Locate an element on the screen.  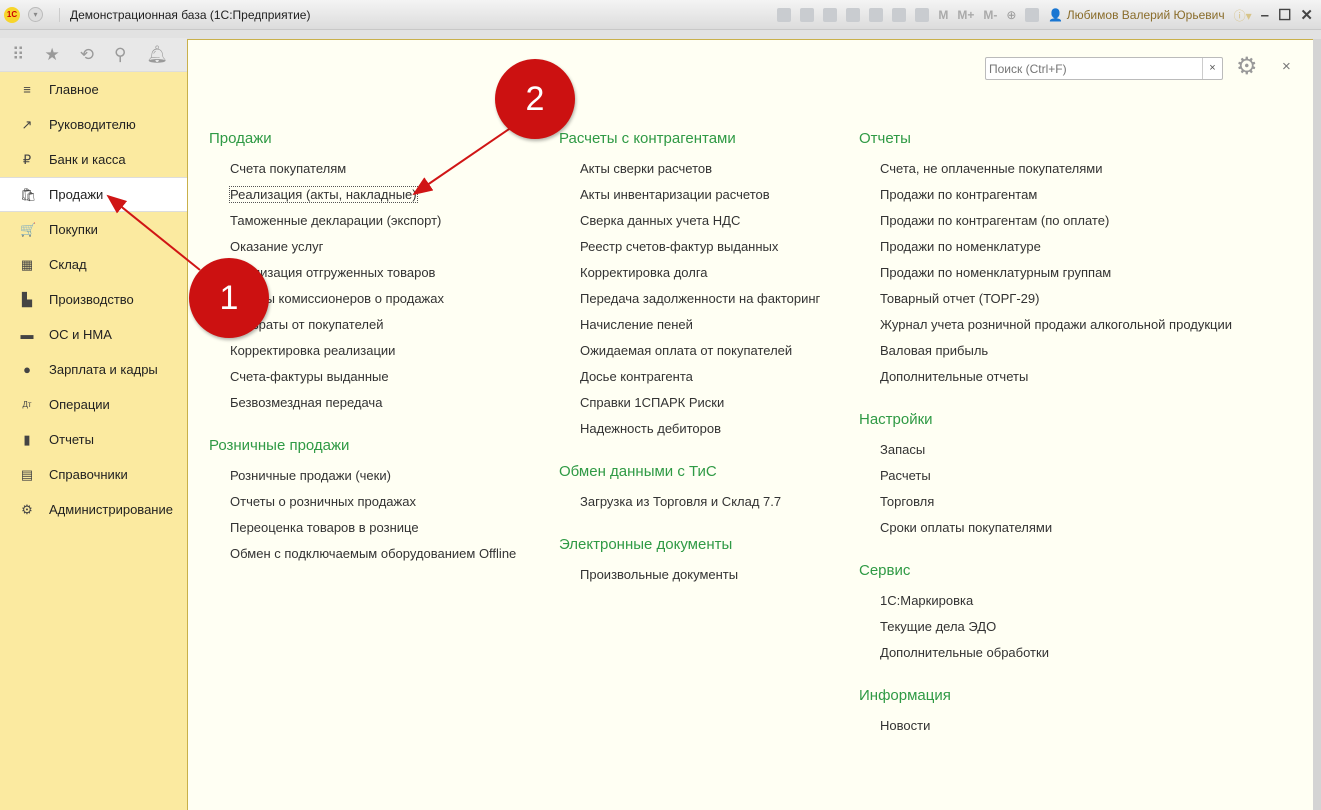
nav-link: Корректировка долга is located at coordinates (700, 278).